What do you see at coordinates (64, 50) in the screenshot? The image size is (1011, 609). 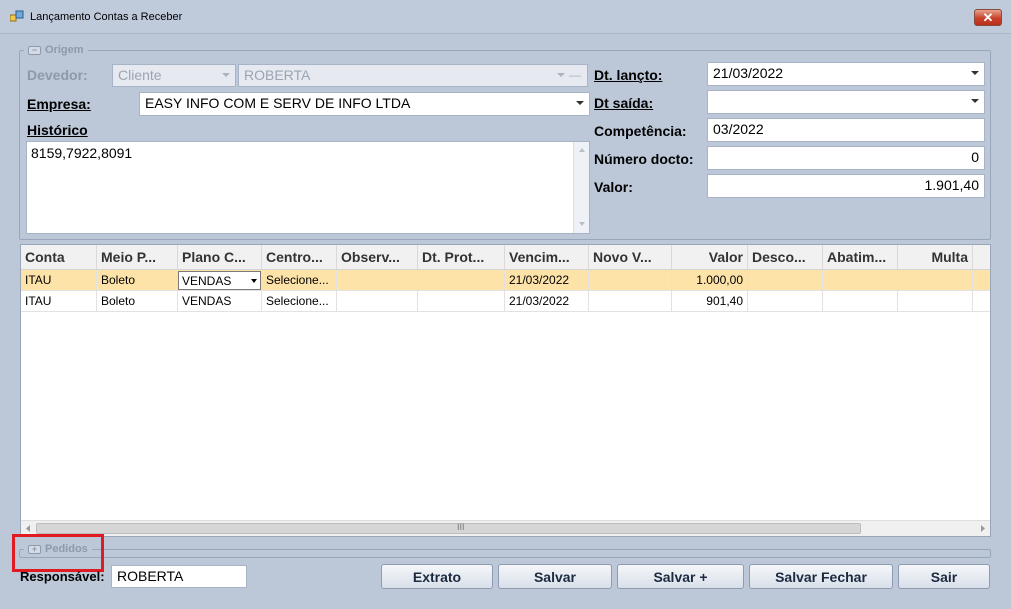 I see `origem-title: Origem` at bounding box center [64, 50].